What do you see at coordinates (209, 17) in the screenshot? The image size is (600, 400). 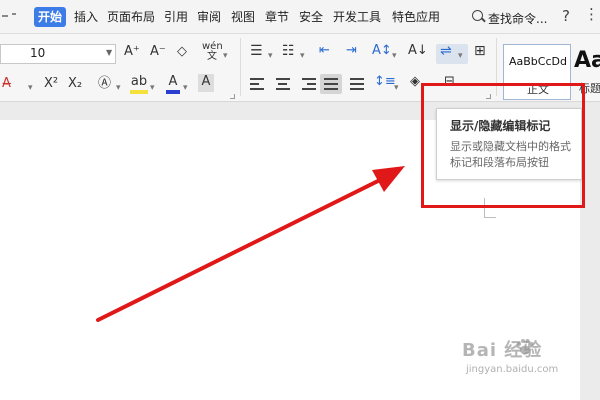 I see `tab-review: 审阅` at bounding box center [209, 17].